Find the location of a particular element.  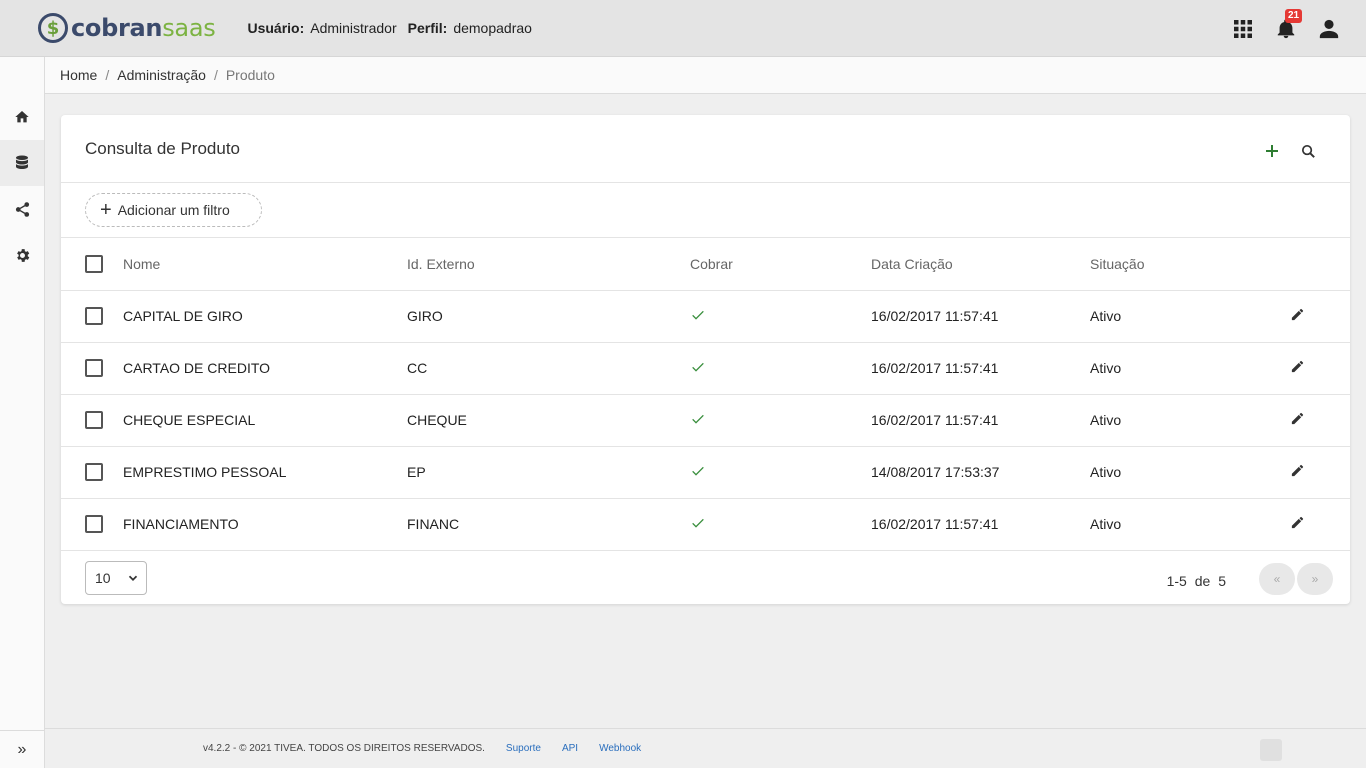

add-filter-button: + Adicionar um filtro is located at coordinates (173, 210).